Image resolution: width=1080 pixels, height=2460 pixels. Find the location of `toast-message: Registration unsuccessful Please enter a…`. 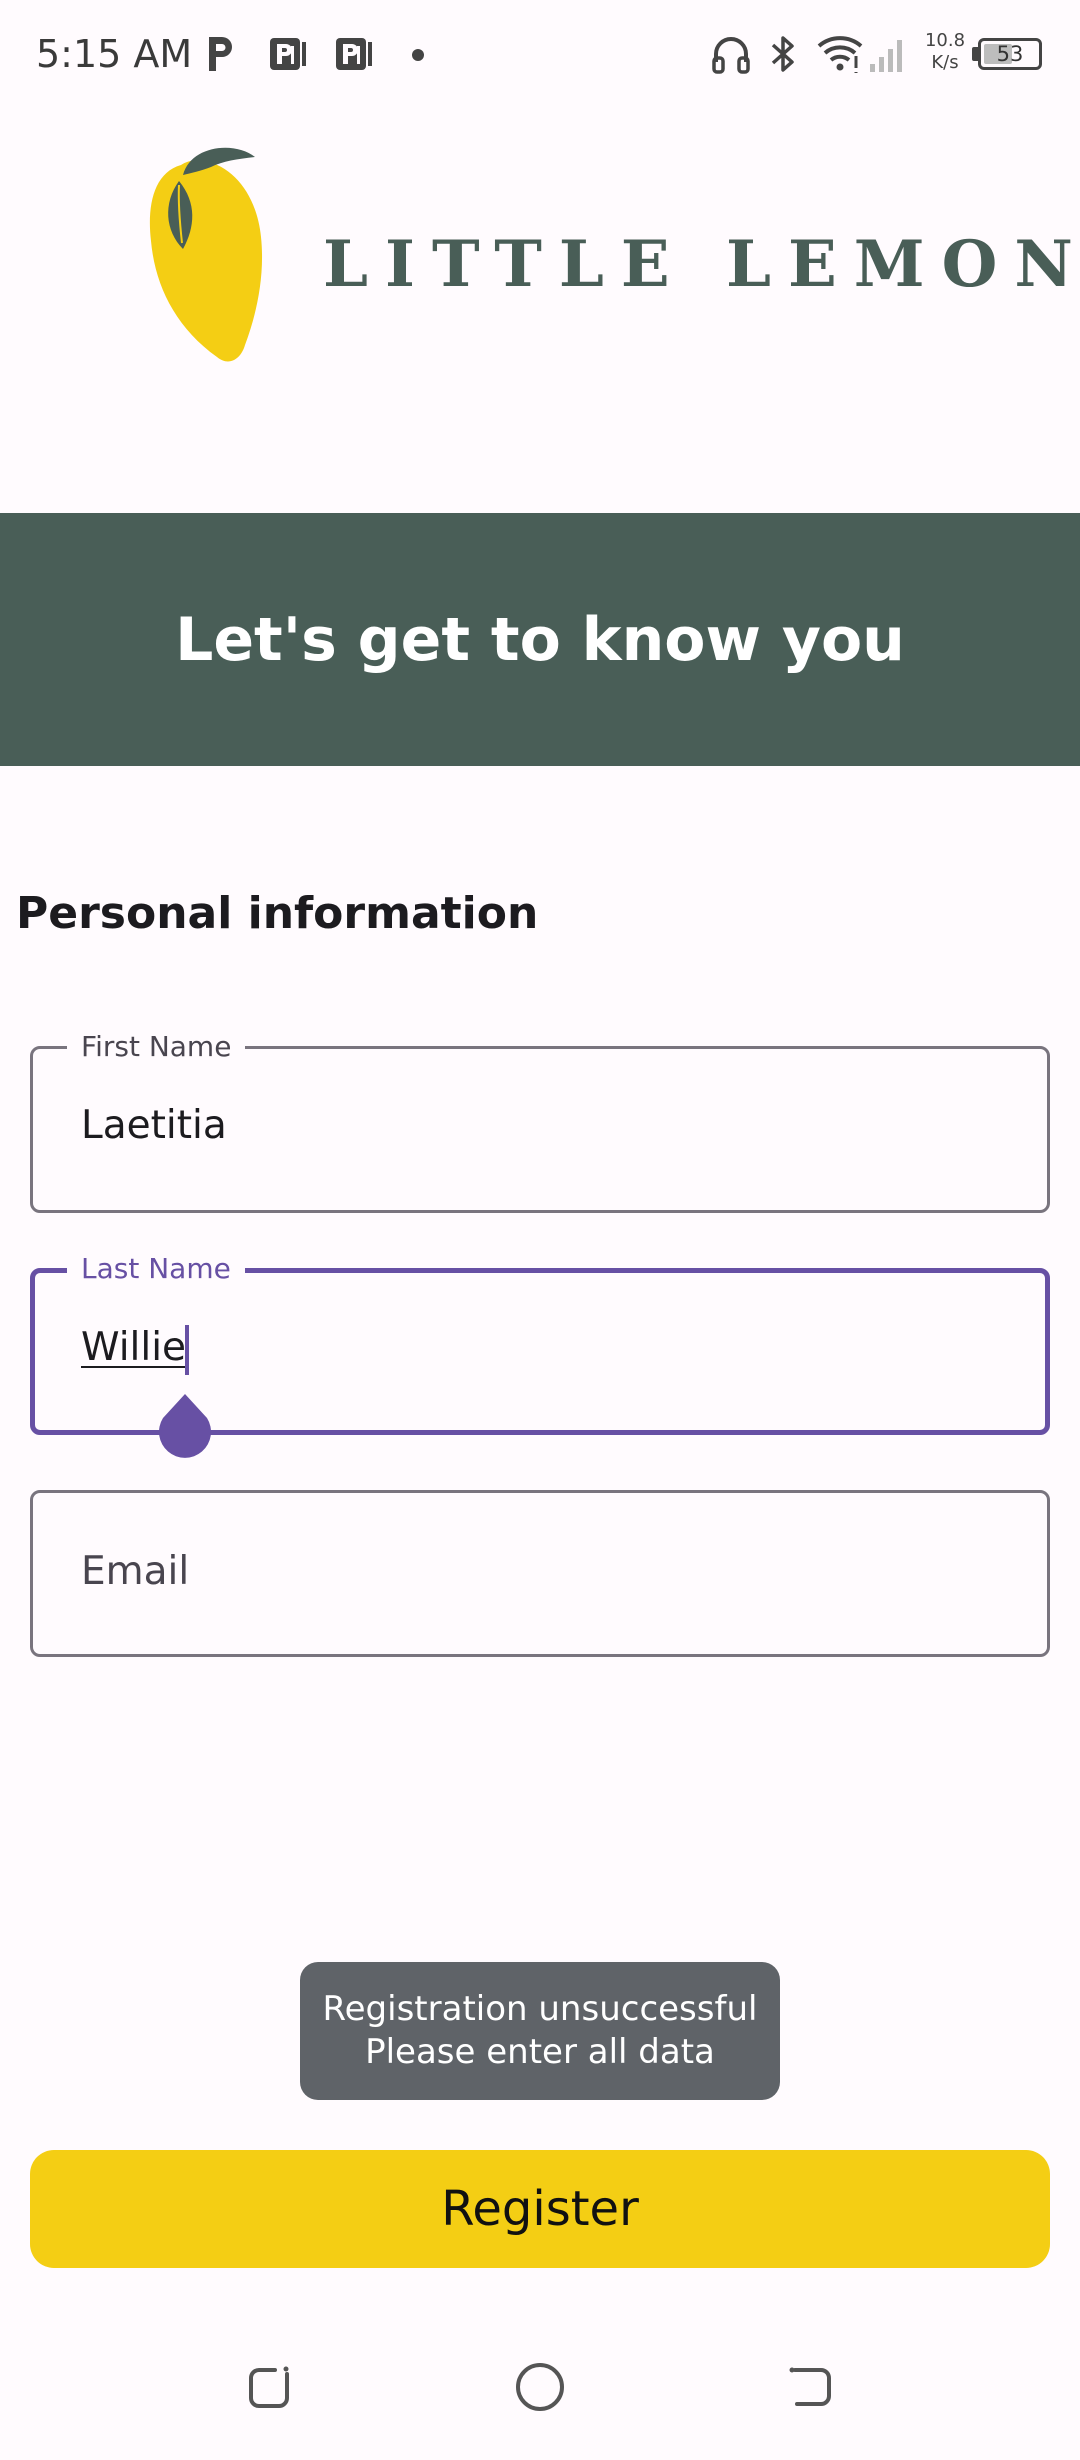

toast-message: Registration unsuccessful Please enter a… is located at coordinates (540, 2031).